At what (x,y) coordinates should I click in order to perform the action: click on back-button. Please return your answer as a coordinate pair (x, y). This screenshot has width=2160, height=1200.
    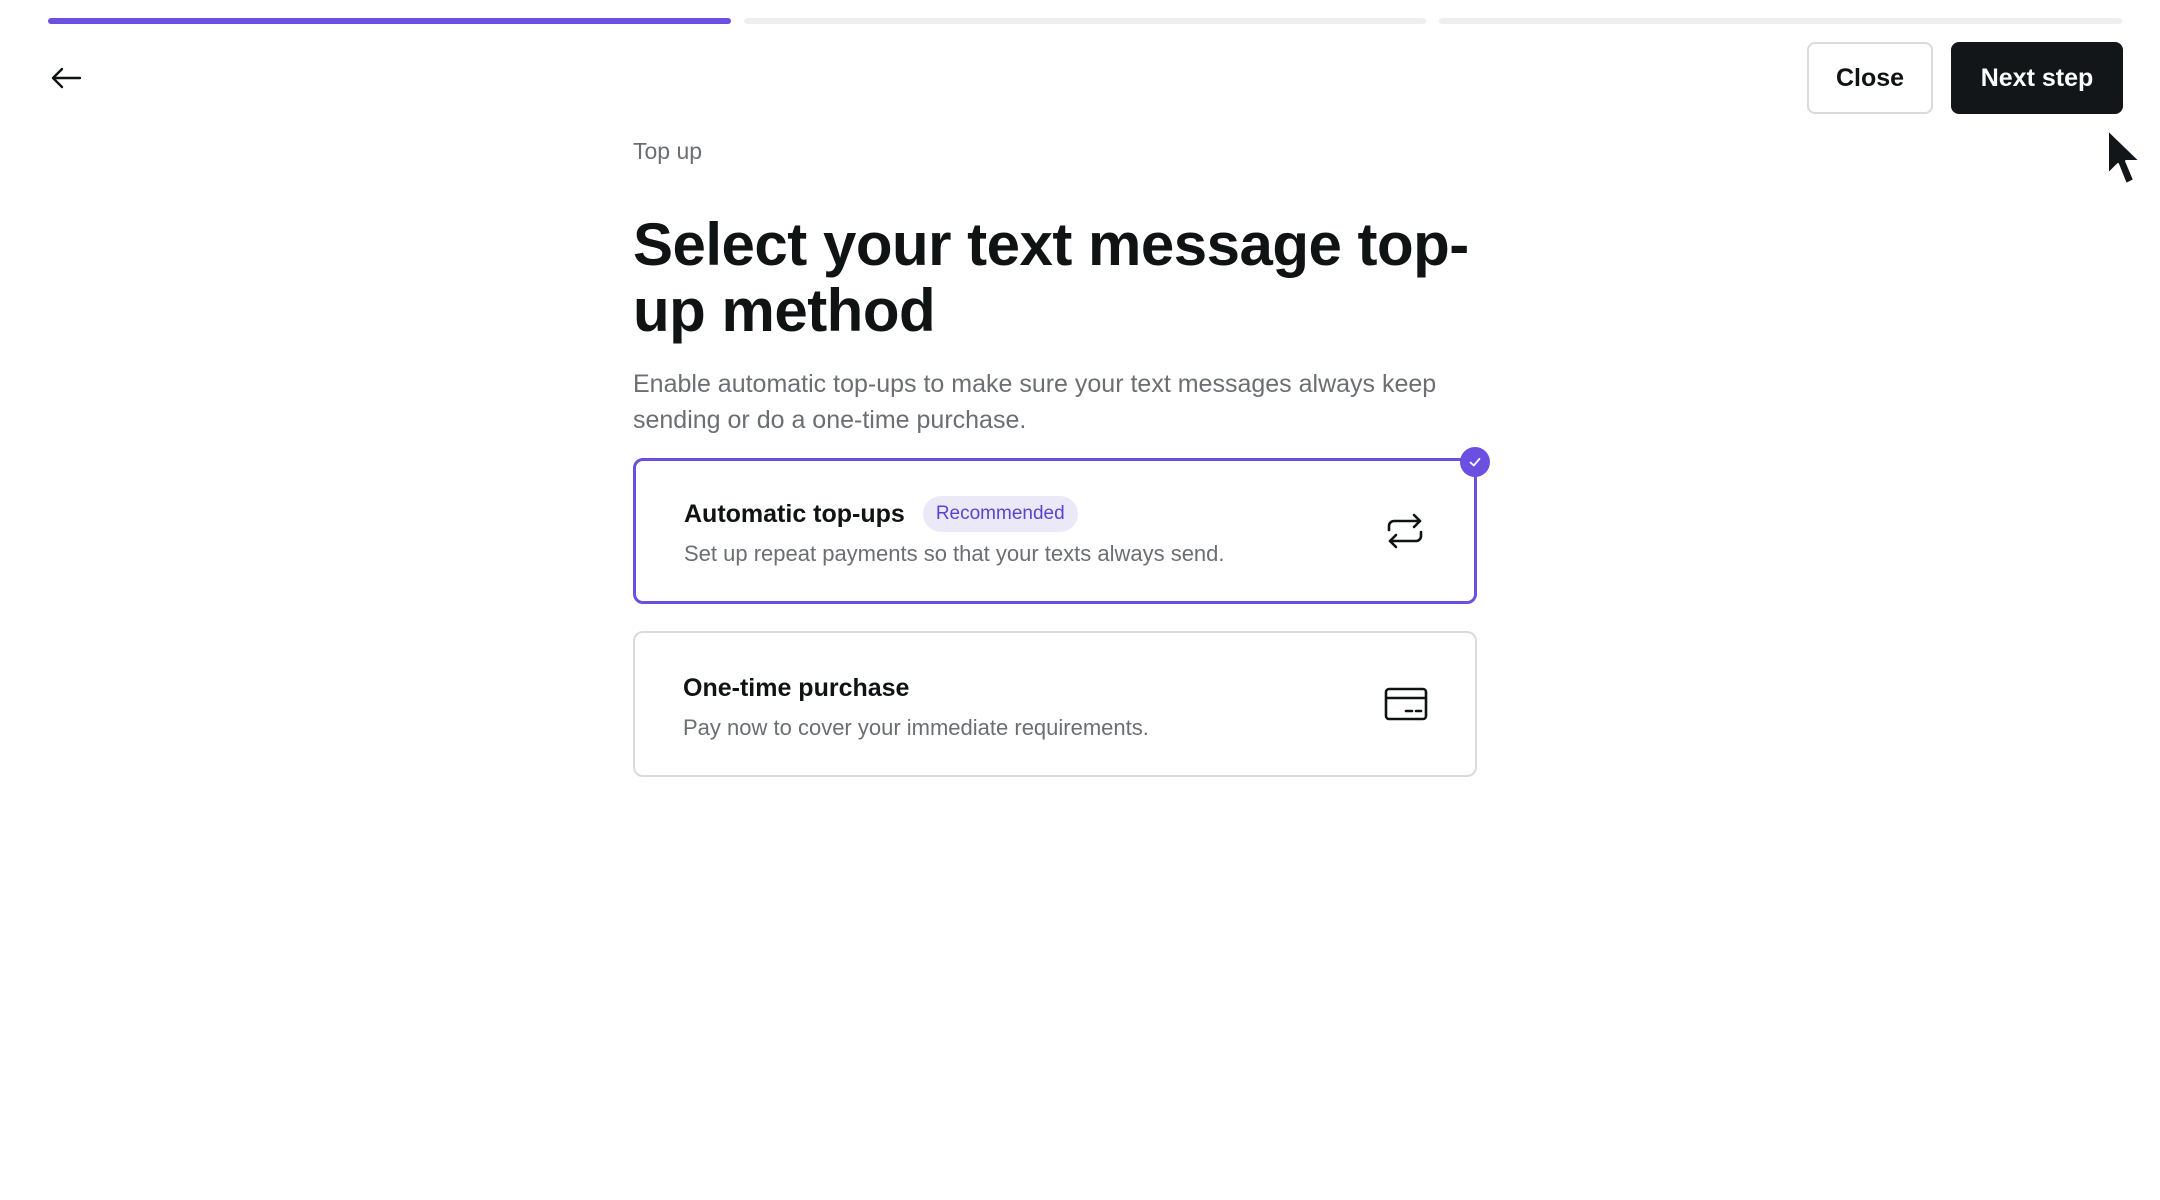
    Looking at the image, I should click on (66, 78).